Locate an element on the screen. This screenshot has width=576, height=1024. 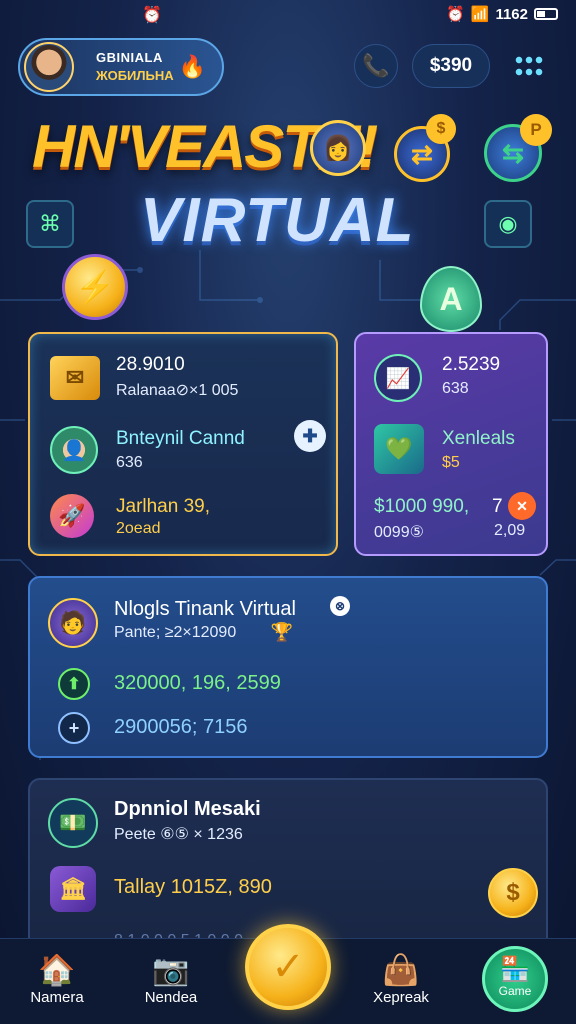
nav-label-camera: Nendea is located at coordinates (171, 997).